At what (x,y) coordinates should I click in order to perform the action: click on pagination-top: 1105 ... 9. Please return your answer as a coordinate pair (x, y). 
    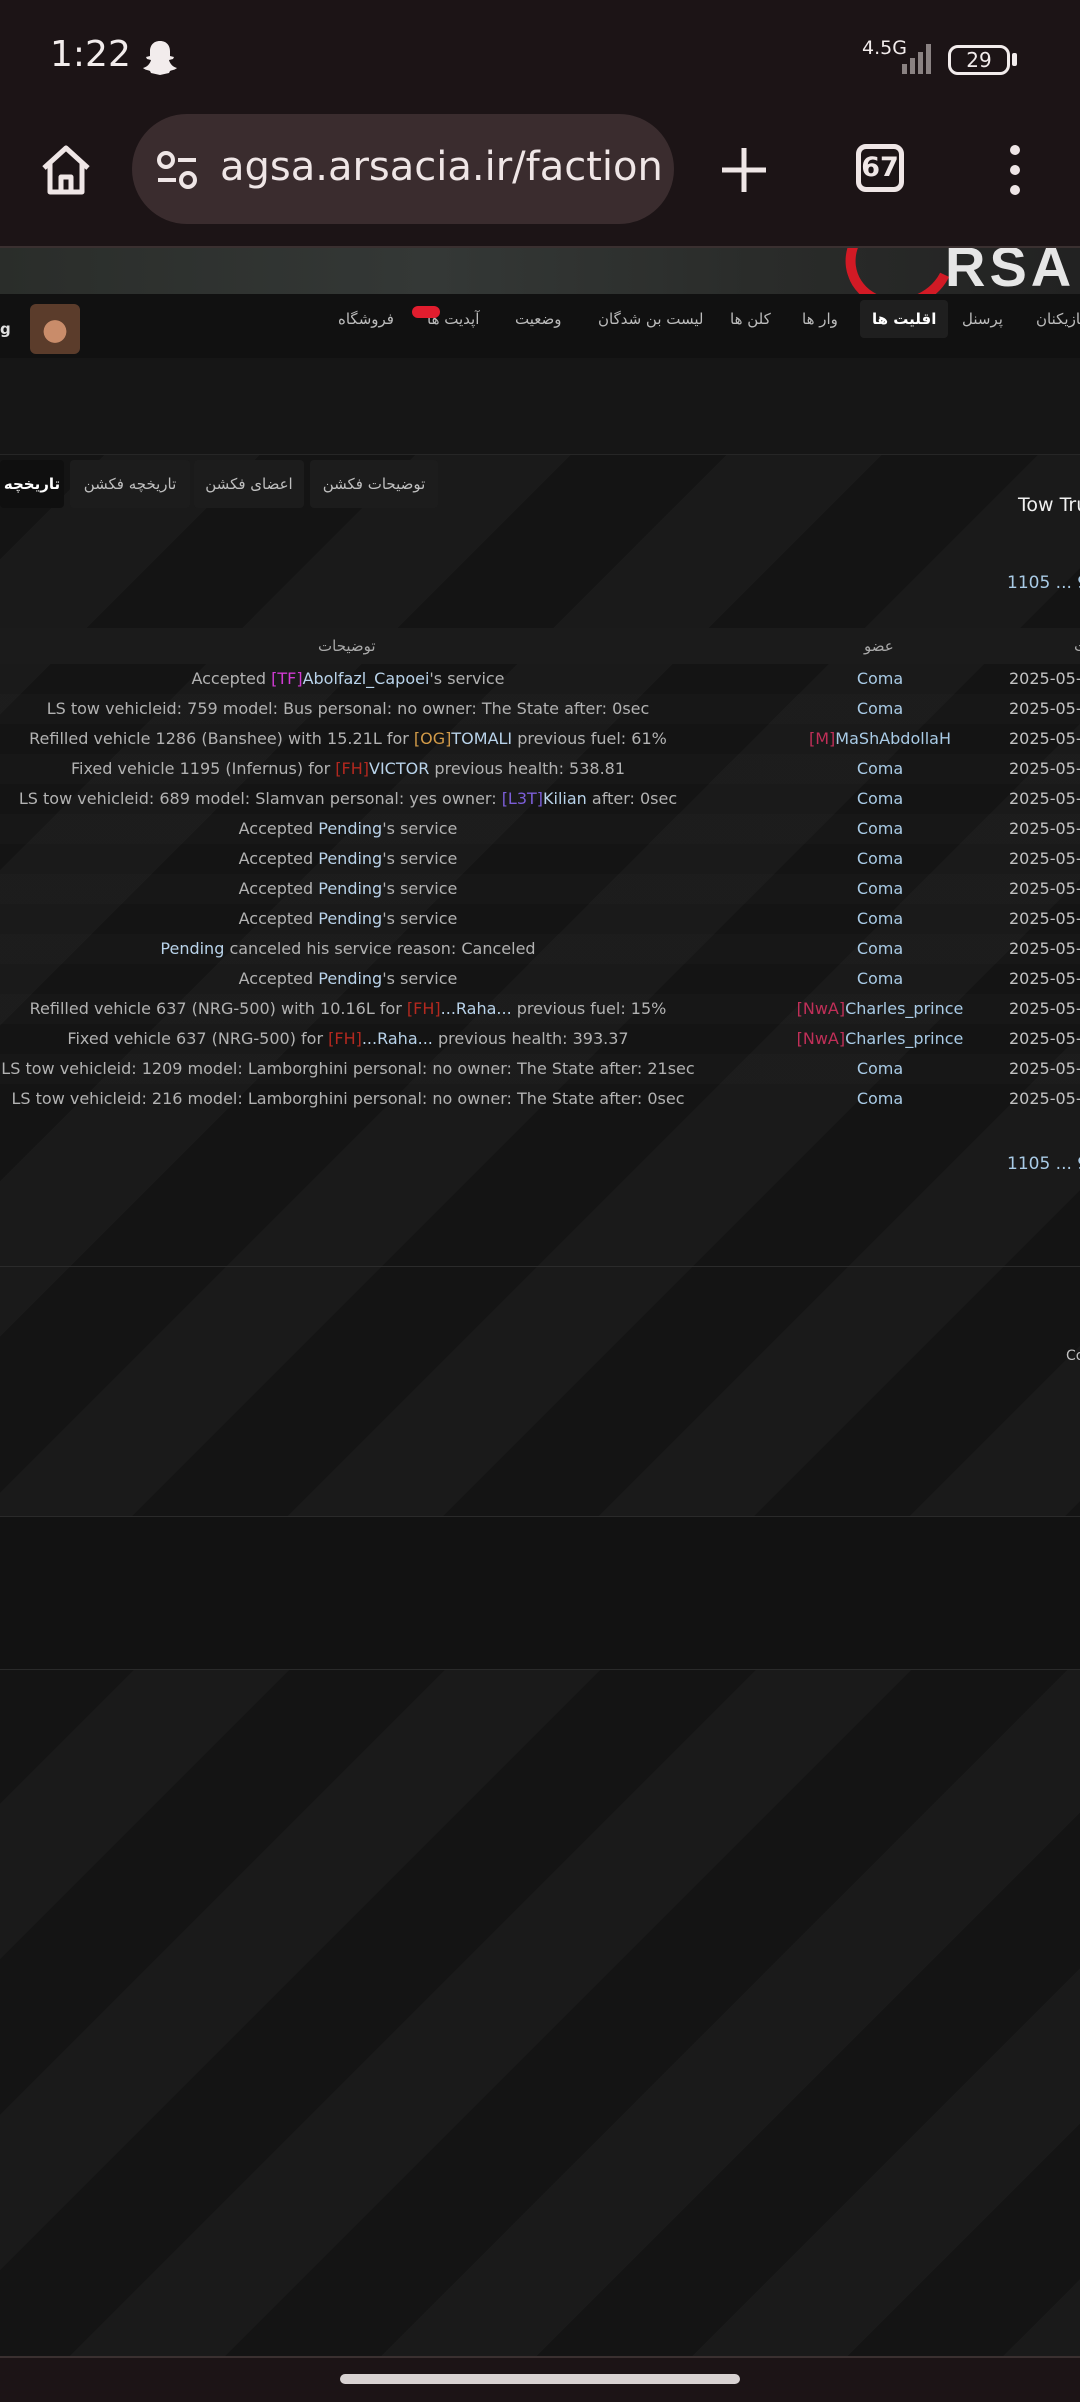
    Looking at the image, I should click on (1043, 583).